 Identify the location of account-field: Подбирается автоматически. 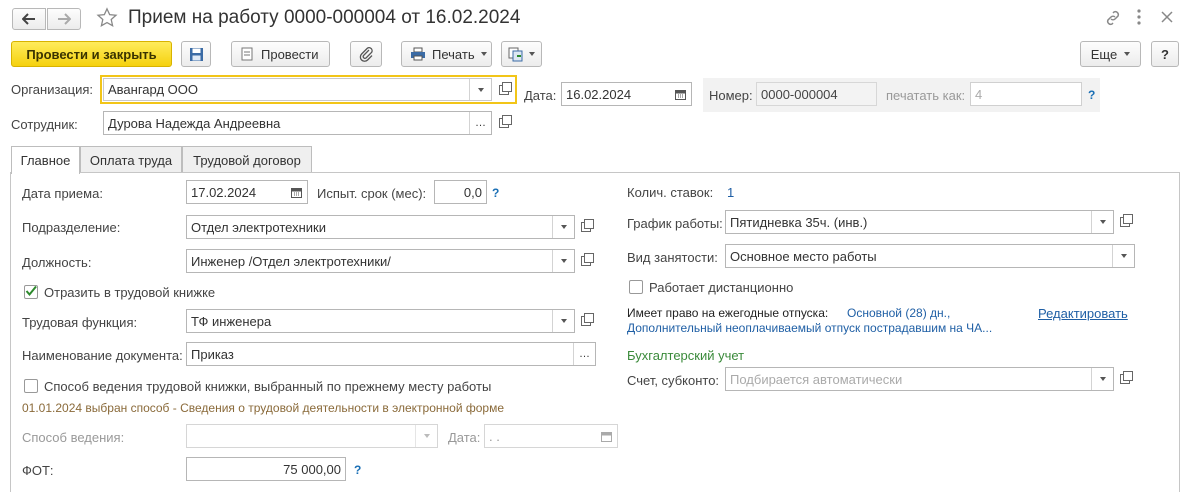
(919, 379).